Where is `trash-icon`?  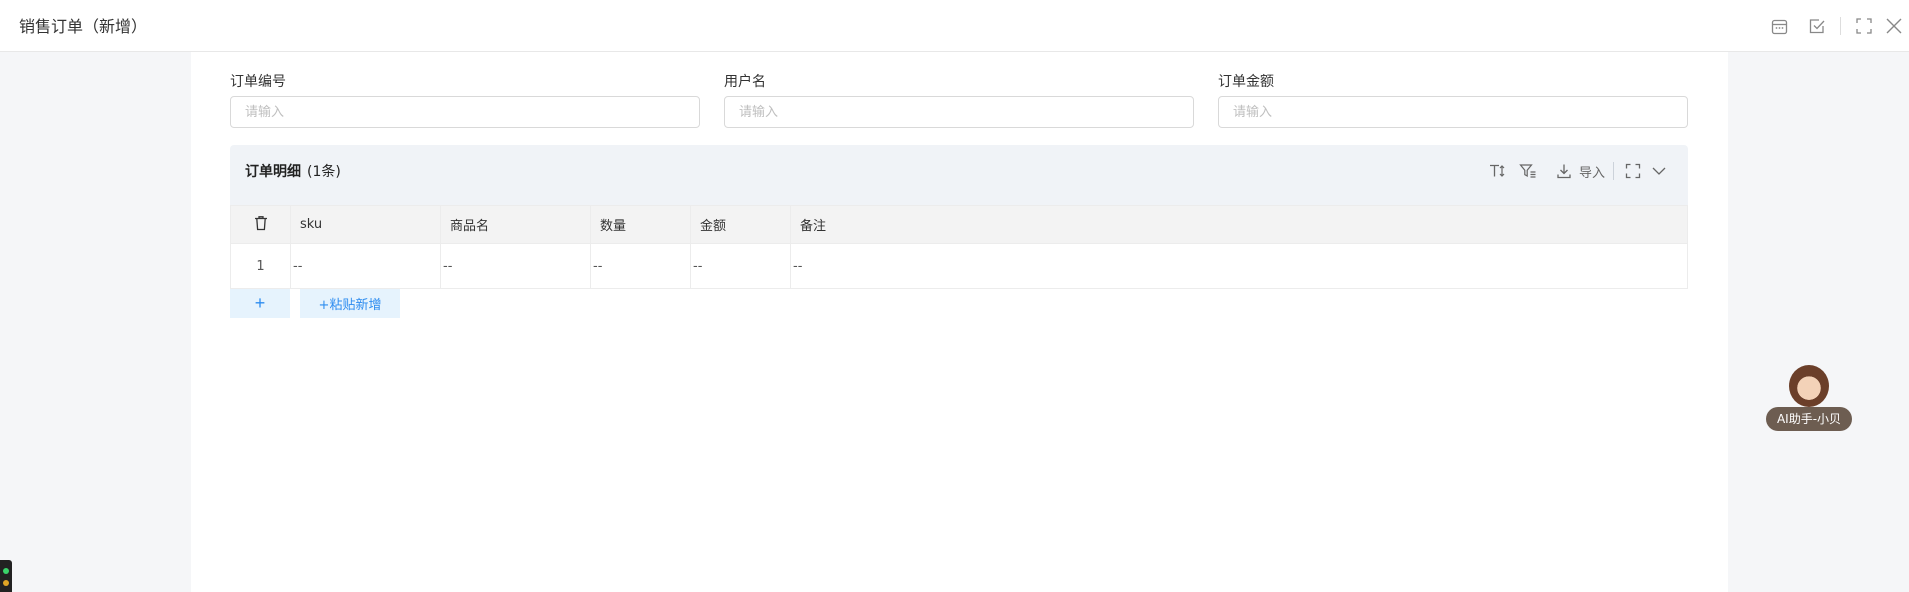
trash-icon is located at coordinates (261, 225).